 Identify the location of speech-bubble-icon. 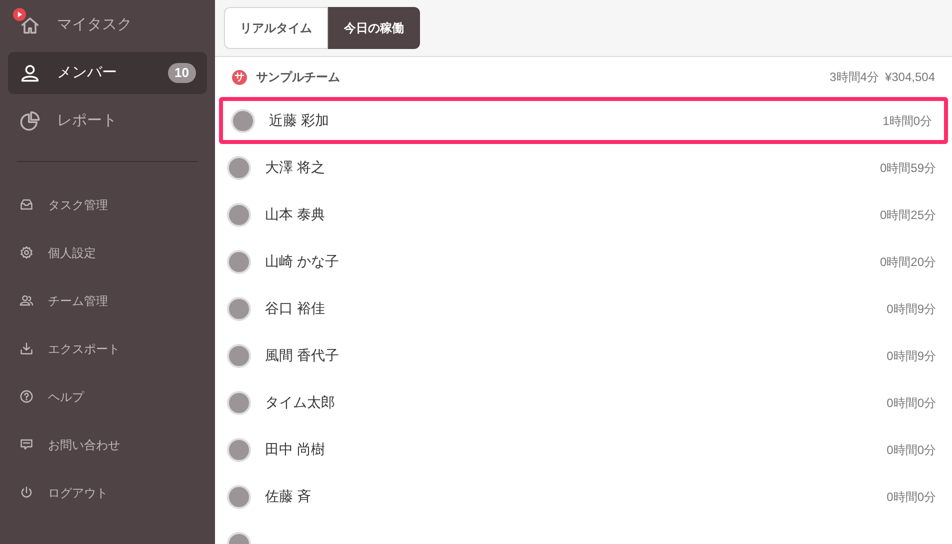
(26, 444).